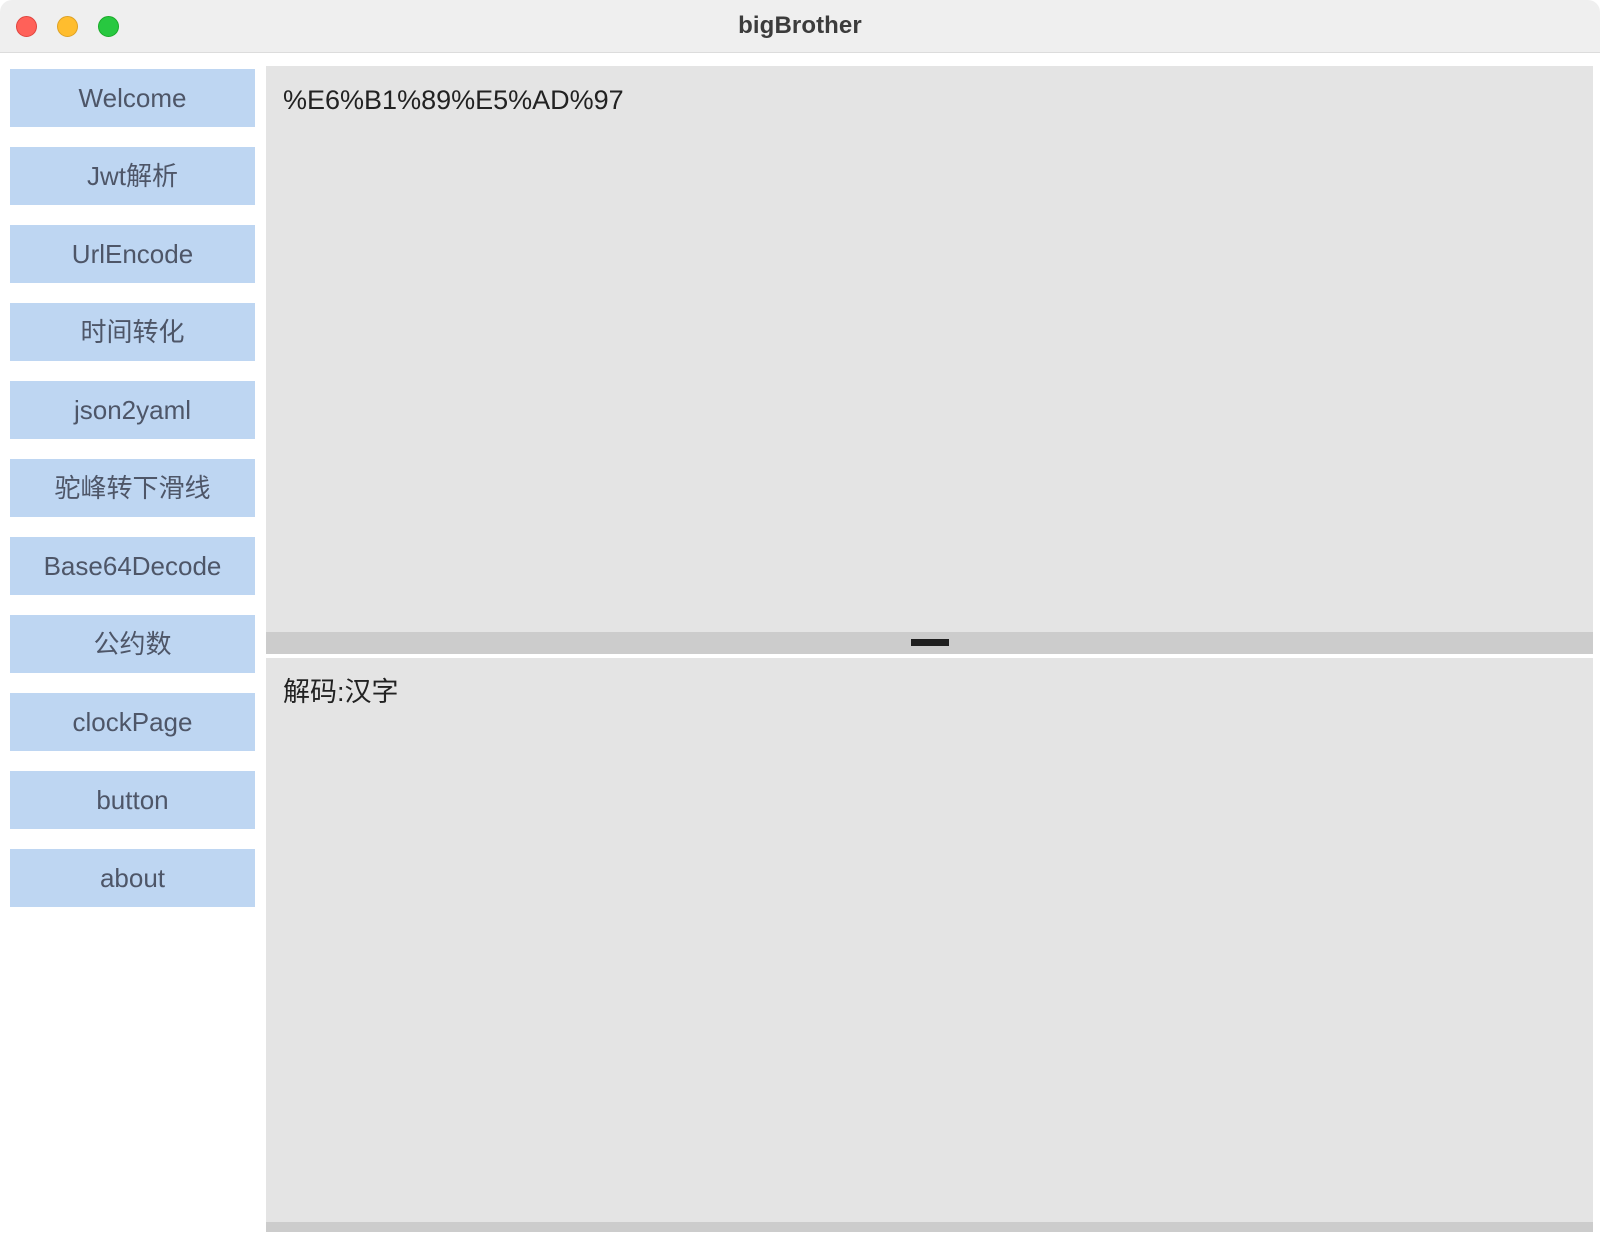  Describe the element at coordinates (132, 644) in the screenshot. I see `sidebar-item-gcd: 公约数` at that location.